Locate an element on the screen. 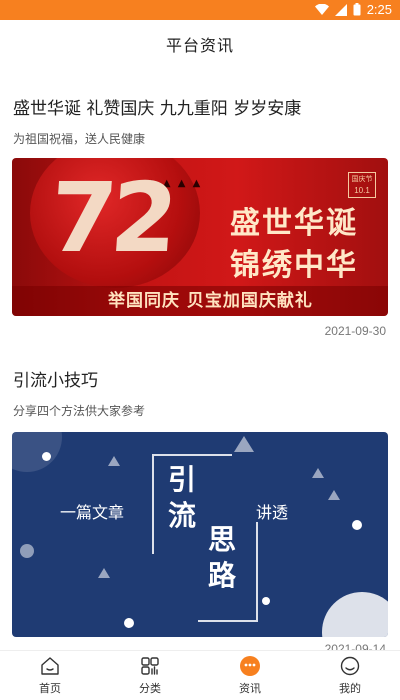 The image size is (400, 700). status-time: 2:25 is located at coordinates (379, 9).